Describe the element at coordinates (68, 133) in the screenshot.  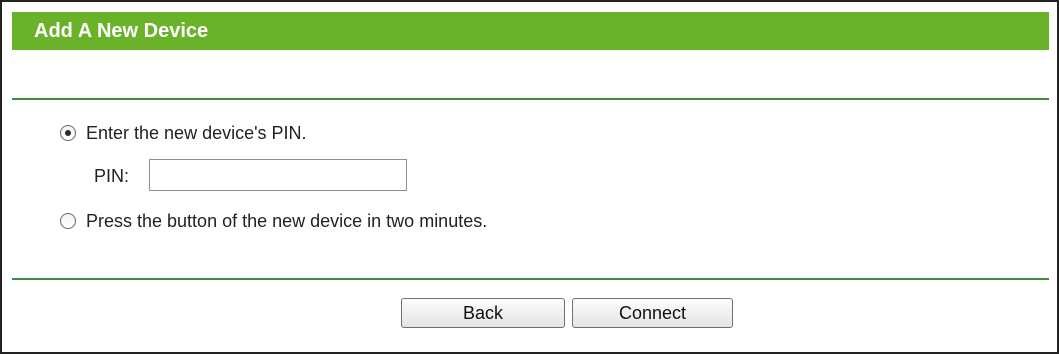
I see `pin-option-radio` at that location.